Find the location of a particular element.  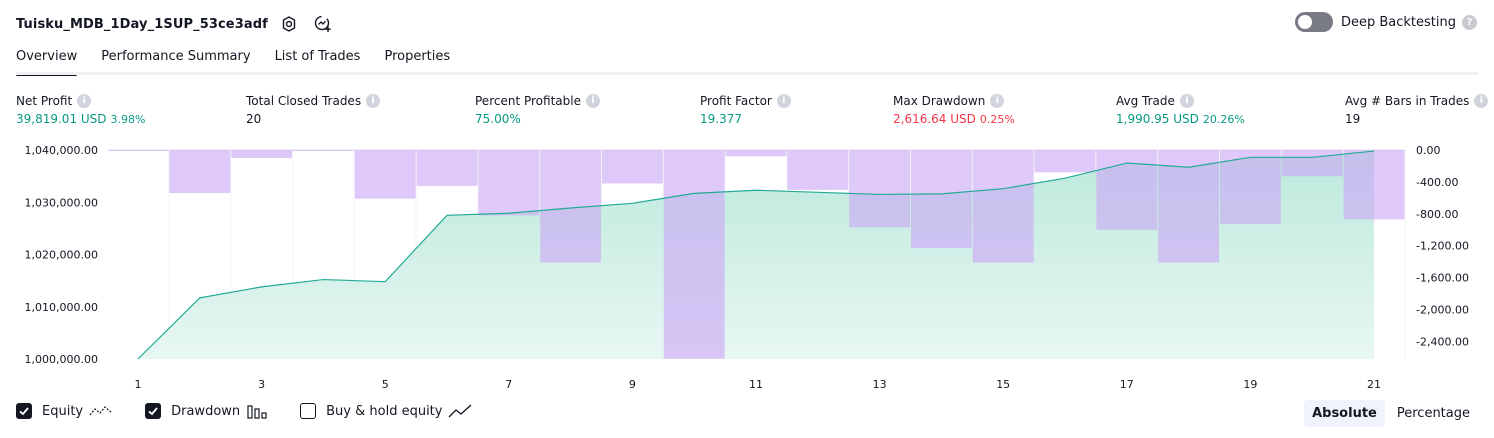

metric-label: Total Closed Trades is located at coordinates (304, 101).